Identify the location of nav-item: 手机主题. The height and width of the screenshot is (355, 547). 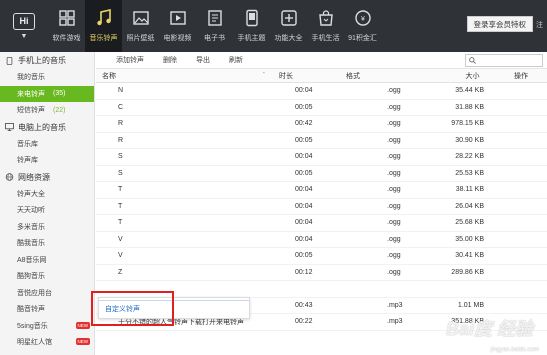
(251, 26).